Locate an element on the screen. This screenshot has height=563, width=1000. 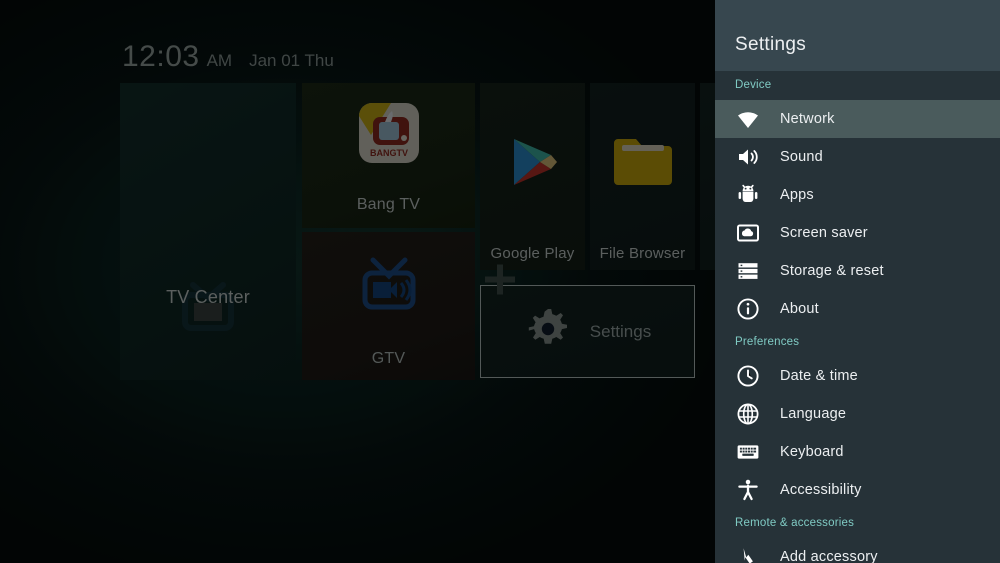
settings-item-apps: Apps is located at coordinates (857, 195).